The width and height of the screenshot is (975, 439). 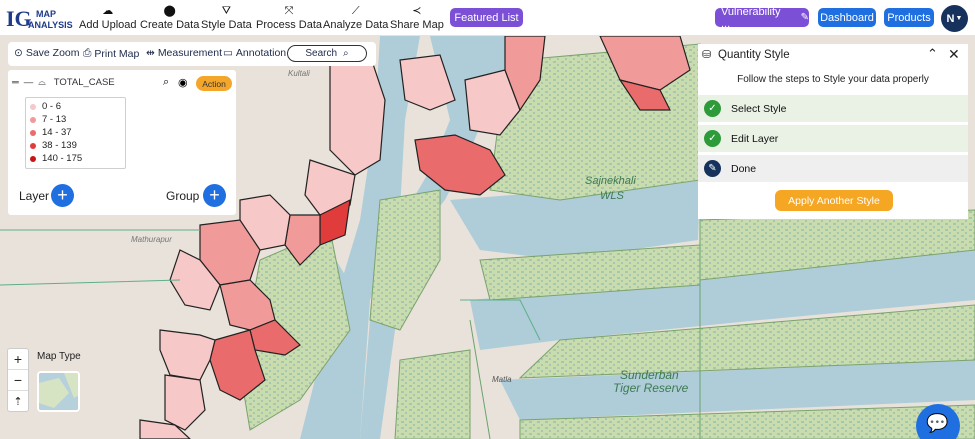 What do you see at coordinates (87, 53) in the screenshot?
I see `printer-icon: ⎙` at bounding box center [87, 53].